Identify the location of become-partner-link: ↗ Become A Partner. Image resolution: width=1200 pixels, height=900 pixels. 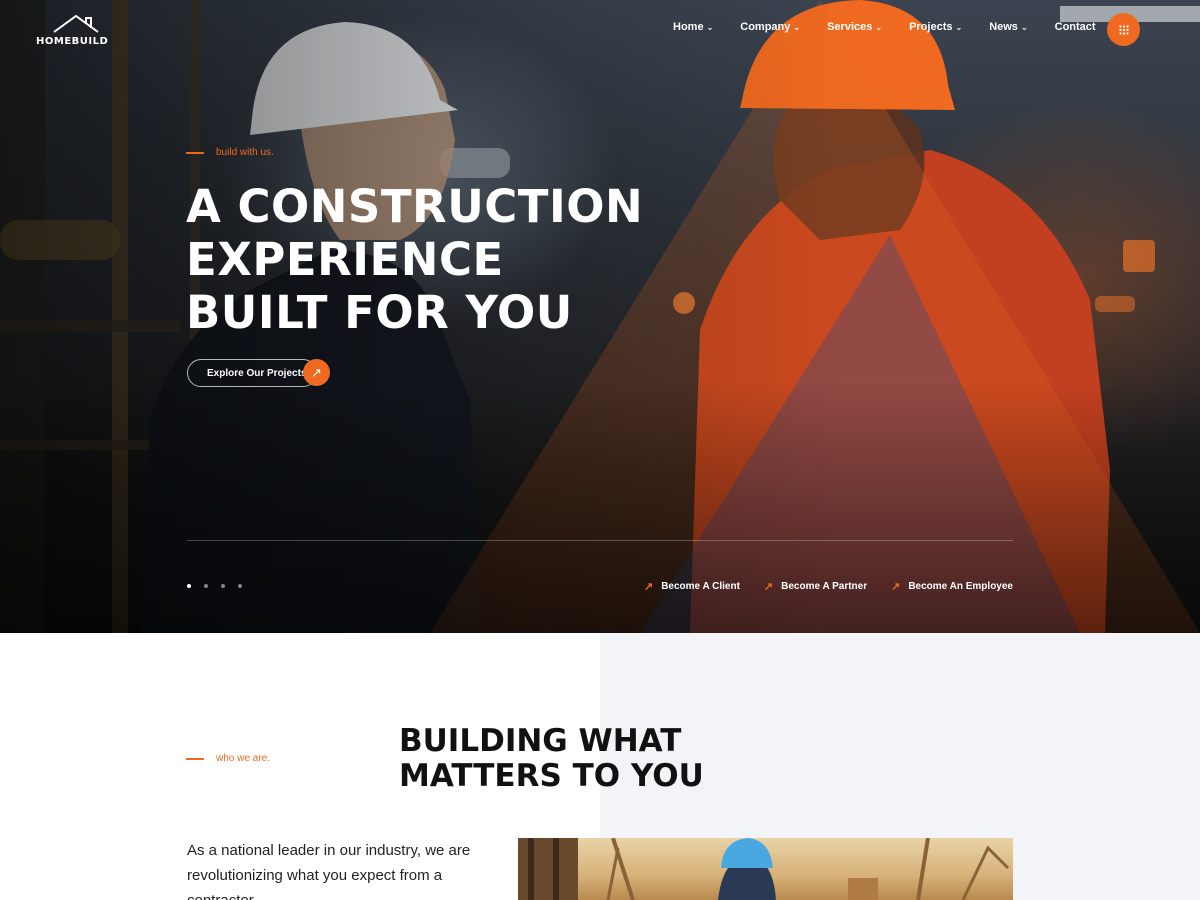
(815, 586).